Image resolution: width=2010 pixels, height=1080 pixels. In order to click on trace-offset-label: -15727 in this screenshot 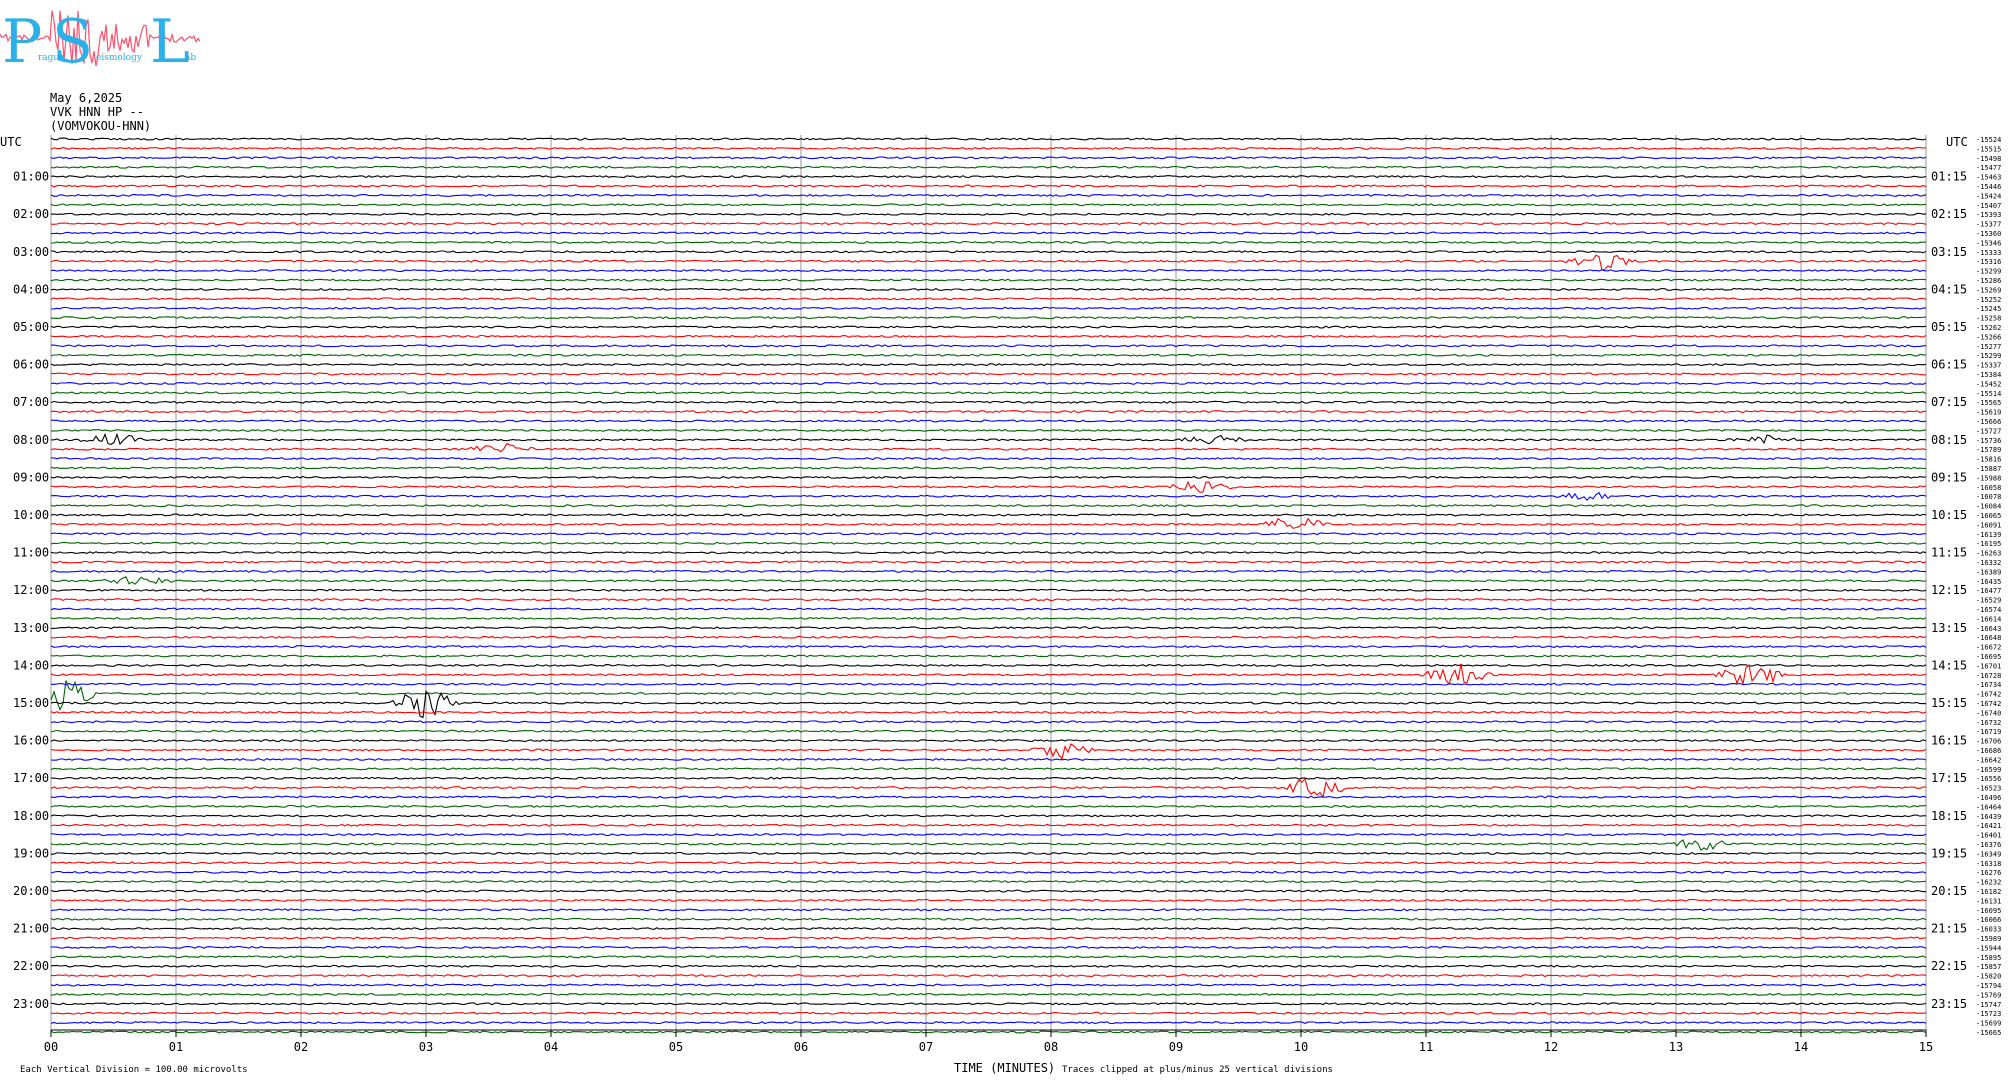, I will do `click(1988, 431)`.